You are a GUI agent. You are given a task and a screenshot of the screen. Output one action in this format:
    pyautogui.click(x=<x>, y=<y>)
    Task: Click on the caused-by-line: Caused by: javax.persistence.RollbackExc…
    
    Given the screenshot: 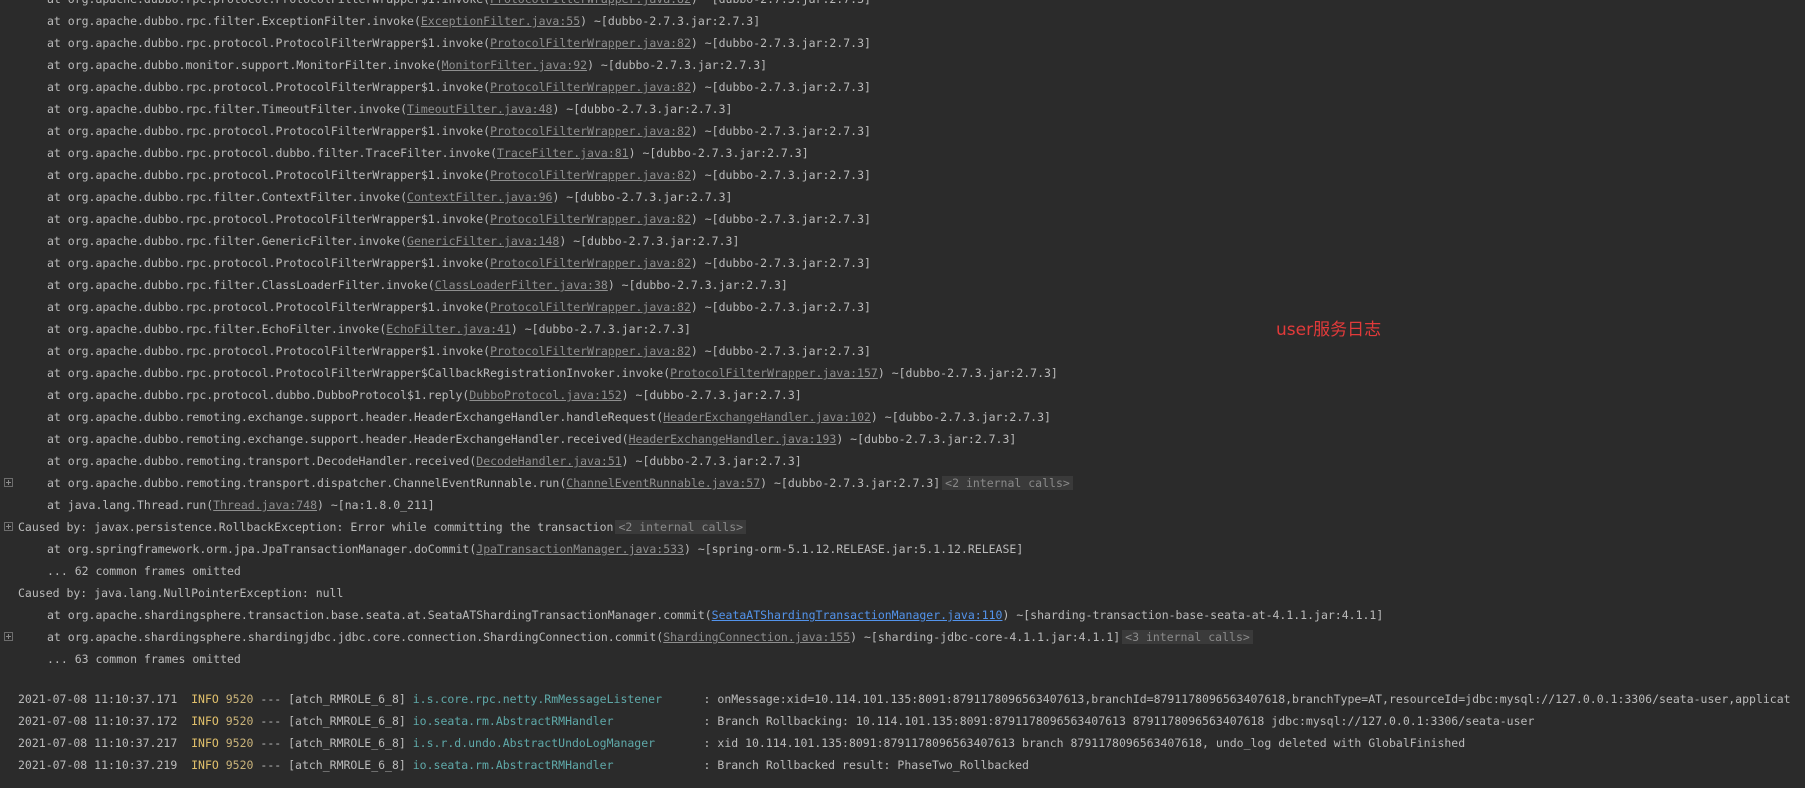 What is the action you would take?
    pyautogui.click(x=902, y=527)
    